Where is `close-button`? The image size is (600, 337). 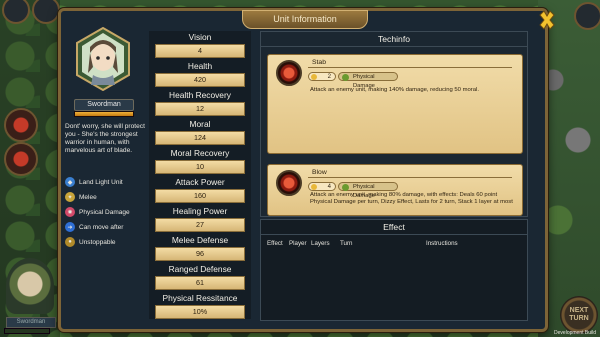 close-button is located at coordinates (547, 20).